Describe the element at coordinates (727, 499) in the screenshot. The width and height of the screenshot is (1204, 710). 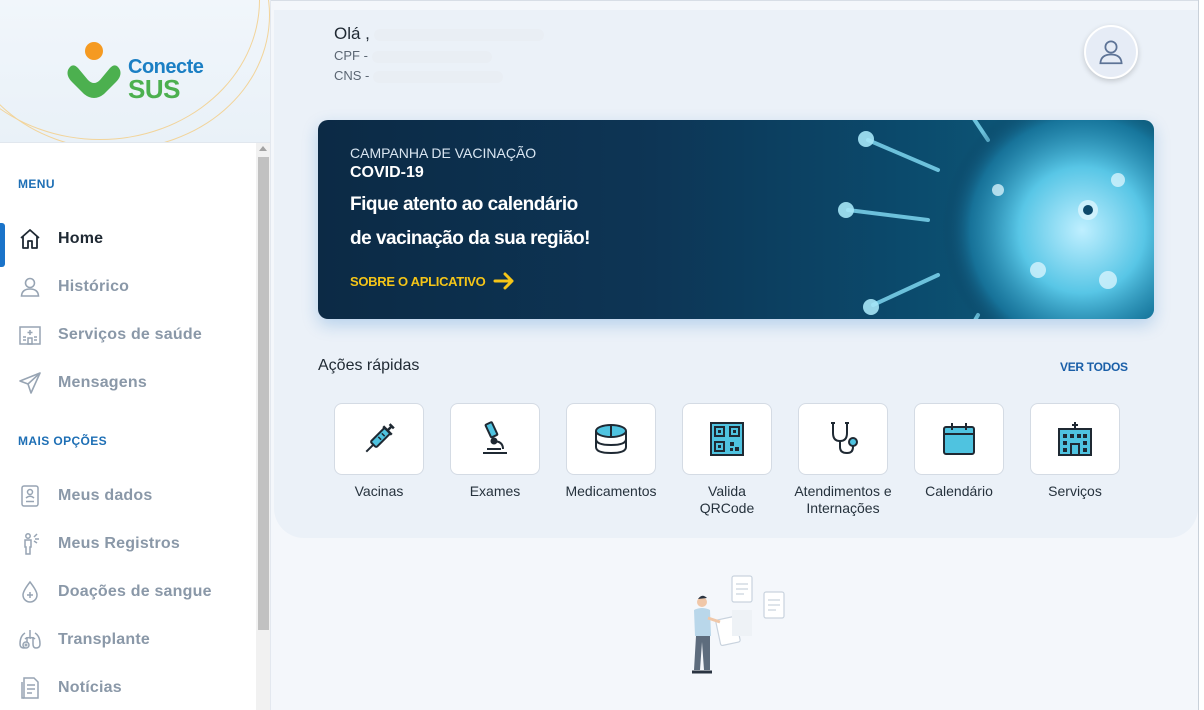
I see `quick-action-label: Valida QRCode` at that location.